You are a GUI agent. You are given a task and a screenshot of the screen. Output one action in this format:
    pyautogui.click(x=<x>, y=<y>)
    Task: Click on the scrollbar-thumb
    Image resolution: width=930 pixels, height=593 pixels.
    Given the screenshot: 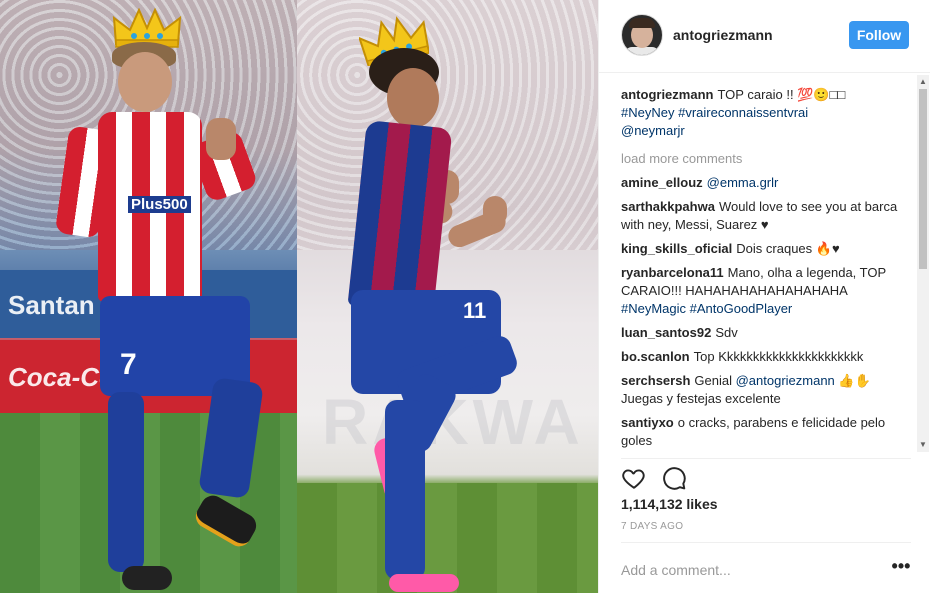 What is the action you would take?
    pyautogui.click(x=923, y=179)
    